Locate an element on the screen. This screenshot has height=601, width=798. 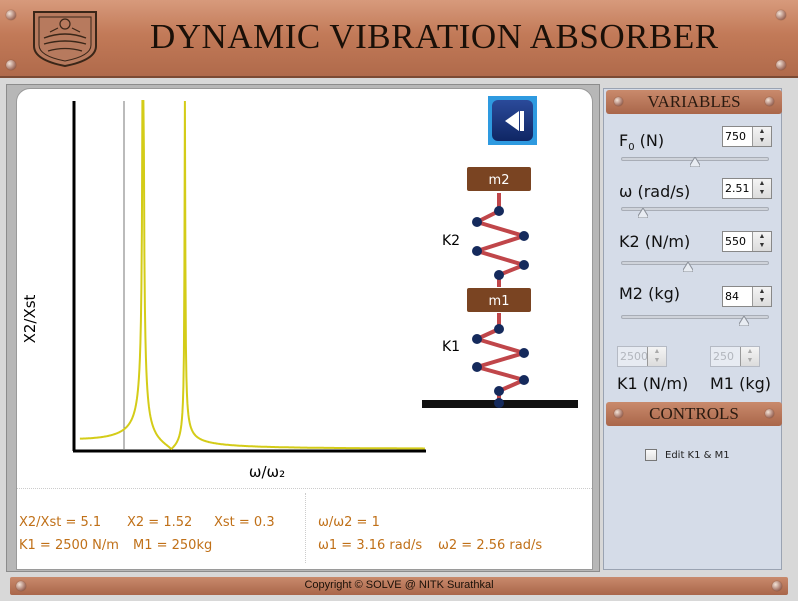
readout-w2: ω2 = 2.56 rad/s is located at coordinates (490, 545).